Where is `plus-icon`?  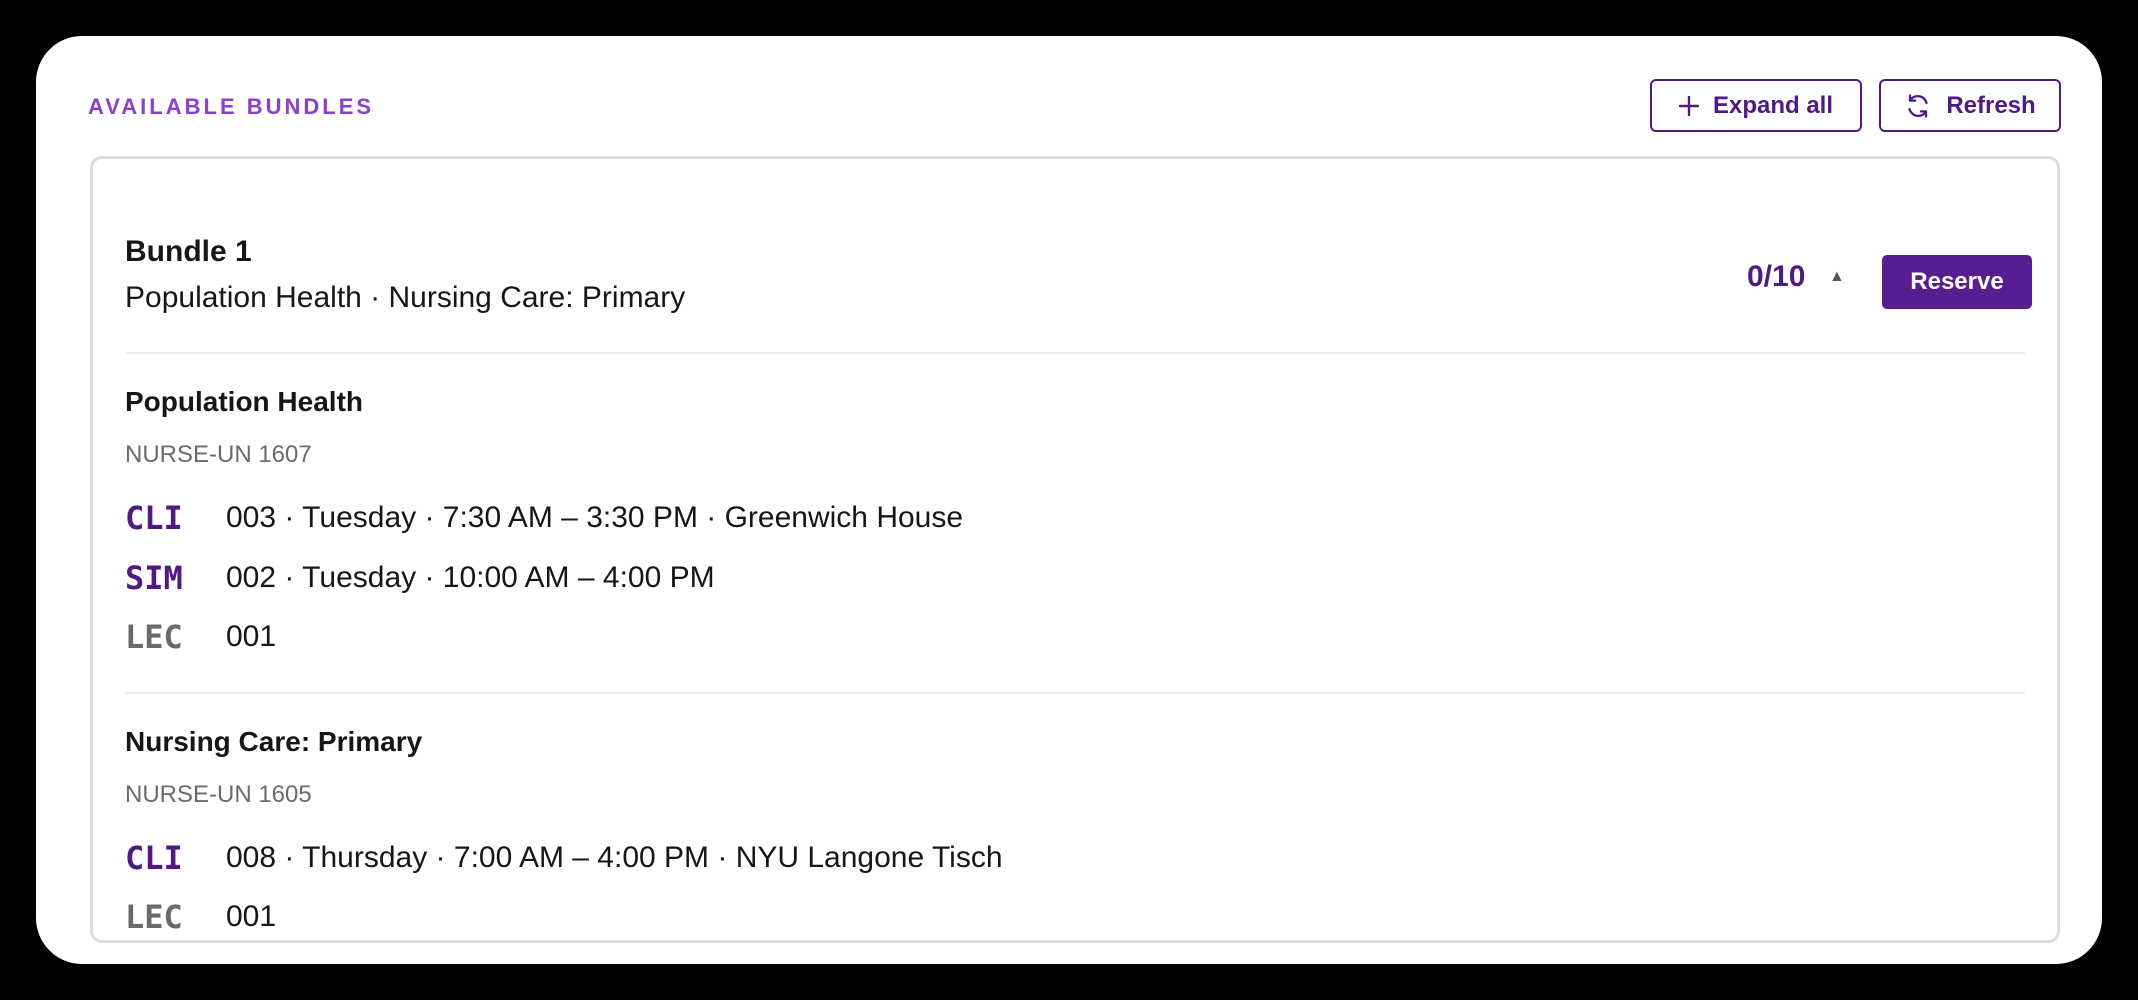 plus-icon is located at coordinates (1688, 105).